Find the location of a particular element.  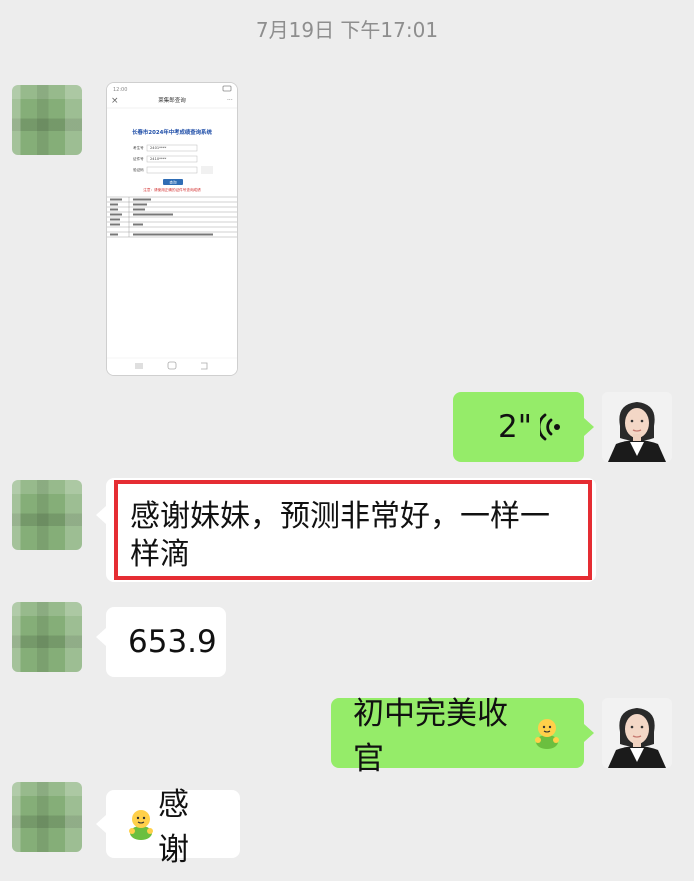

message-text-thanks: 感谢妹妹，预测非常好，一样一样滴 is located at coordinates (340, 535).